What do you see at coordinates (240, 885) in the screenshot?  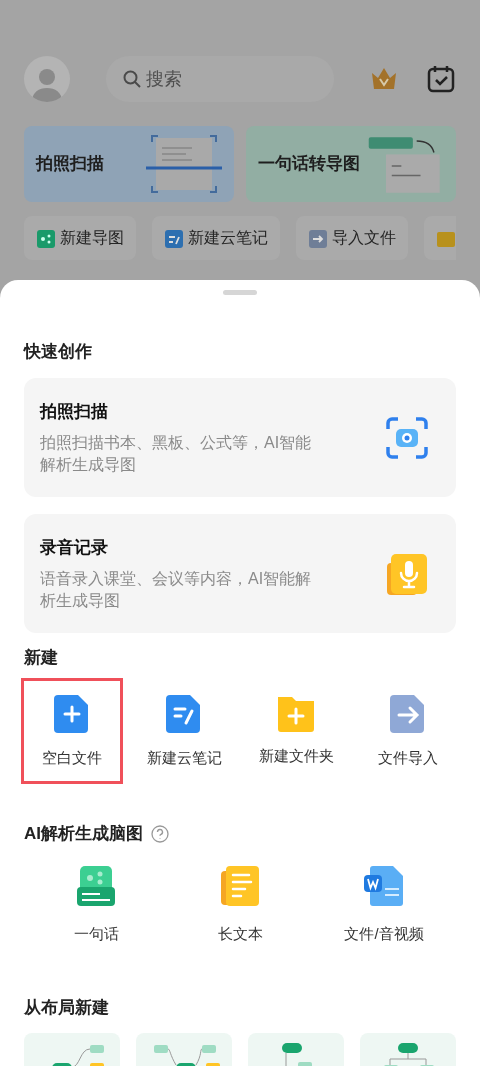 I see `text-document-icon` at bounding box center [240, 885].